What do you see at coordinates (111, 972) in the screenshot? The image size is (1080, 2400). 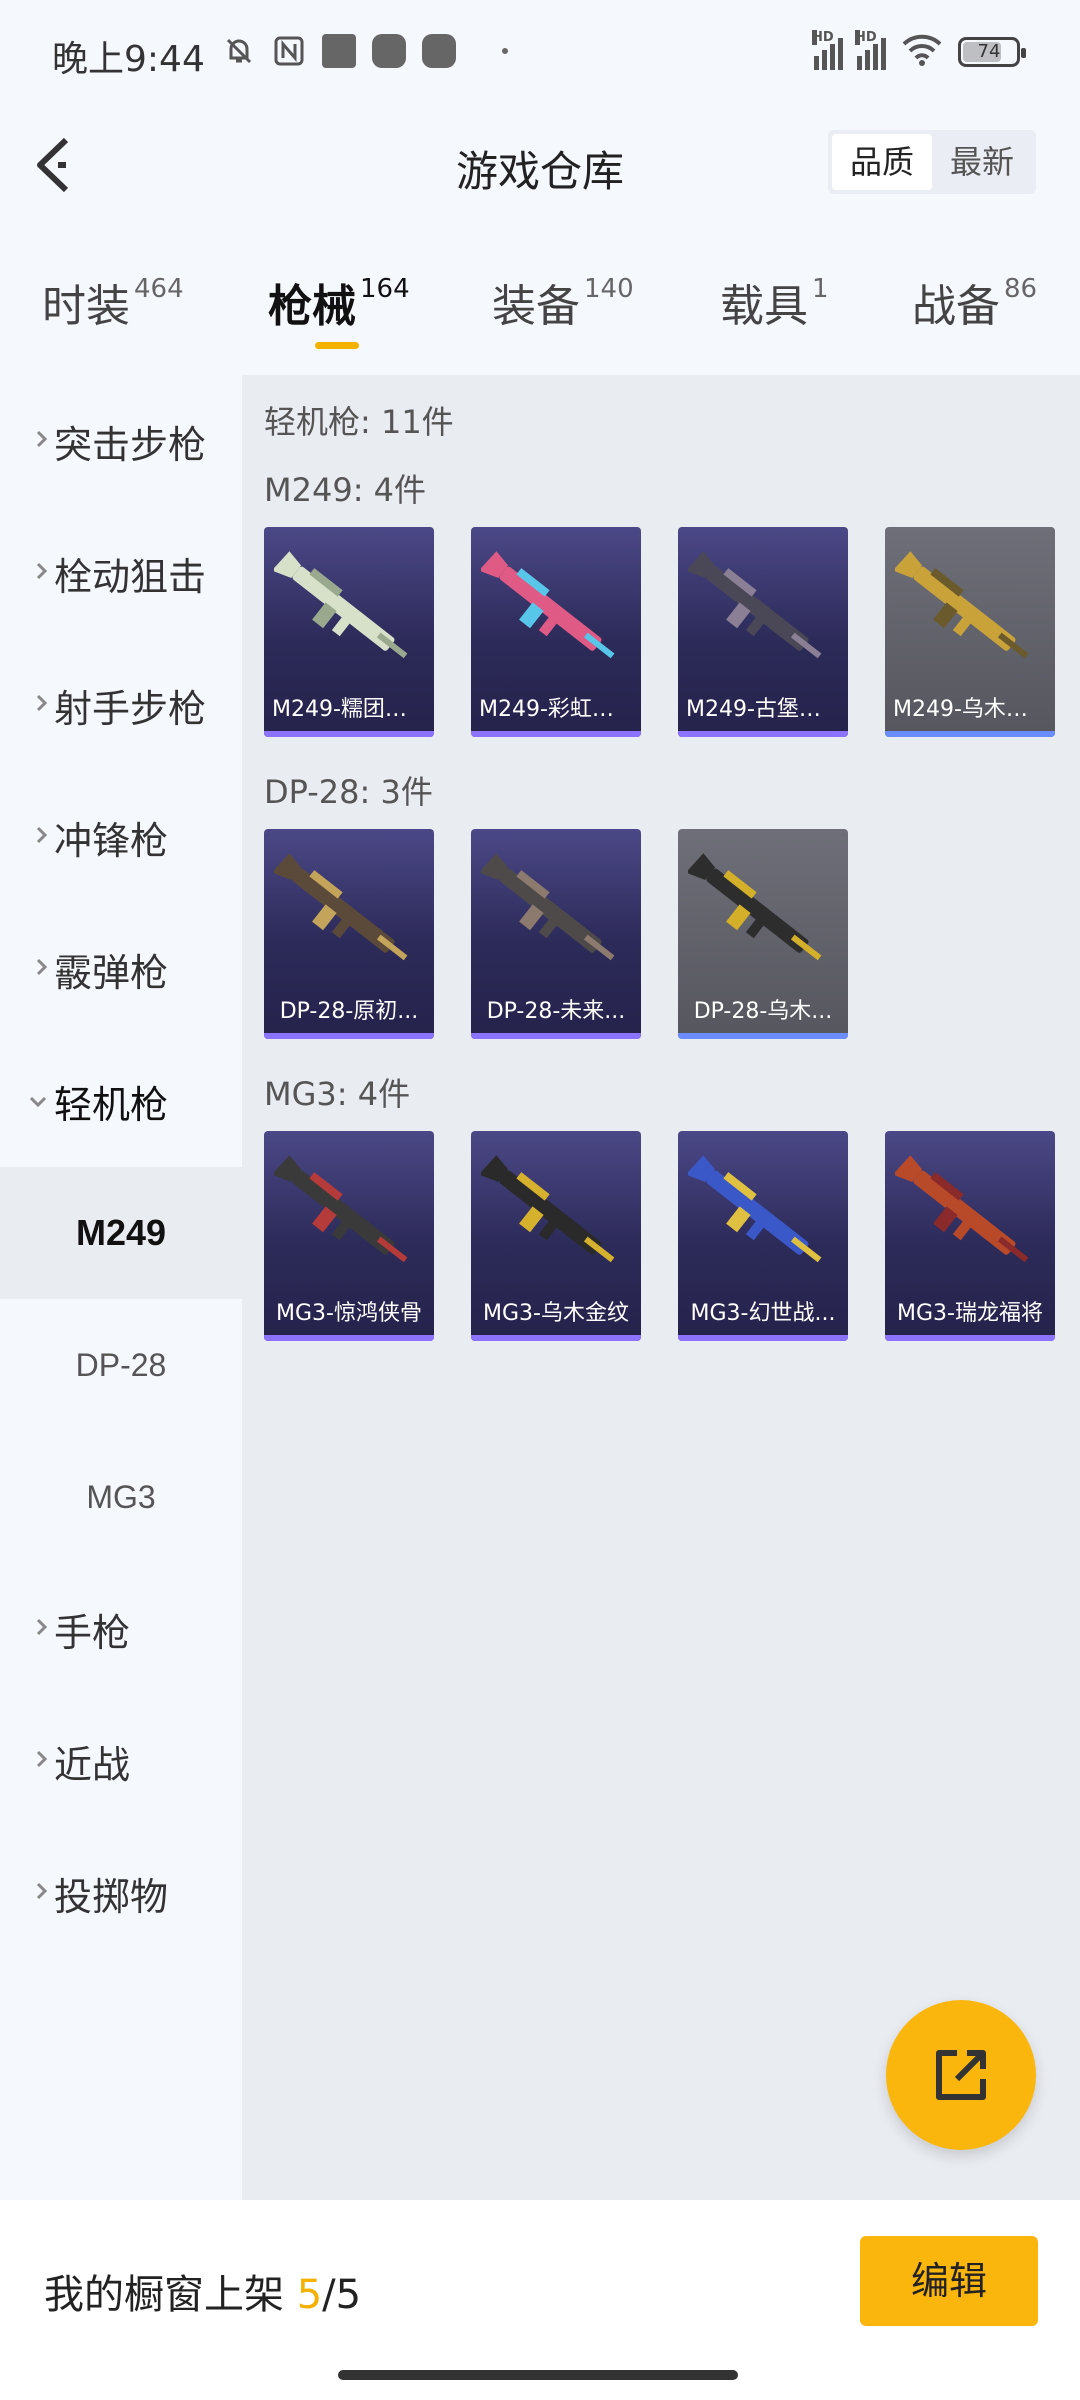 I see `sidebar-item-label: 霰弹枪` at bounding box center [111, 972].